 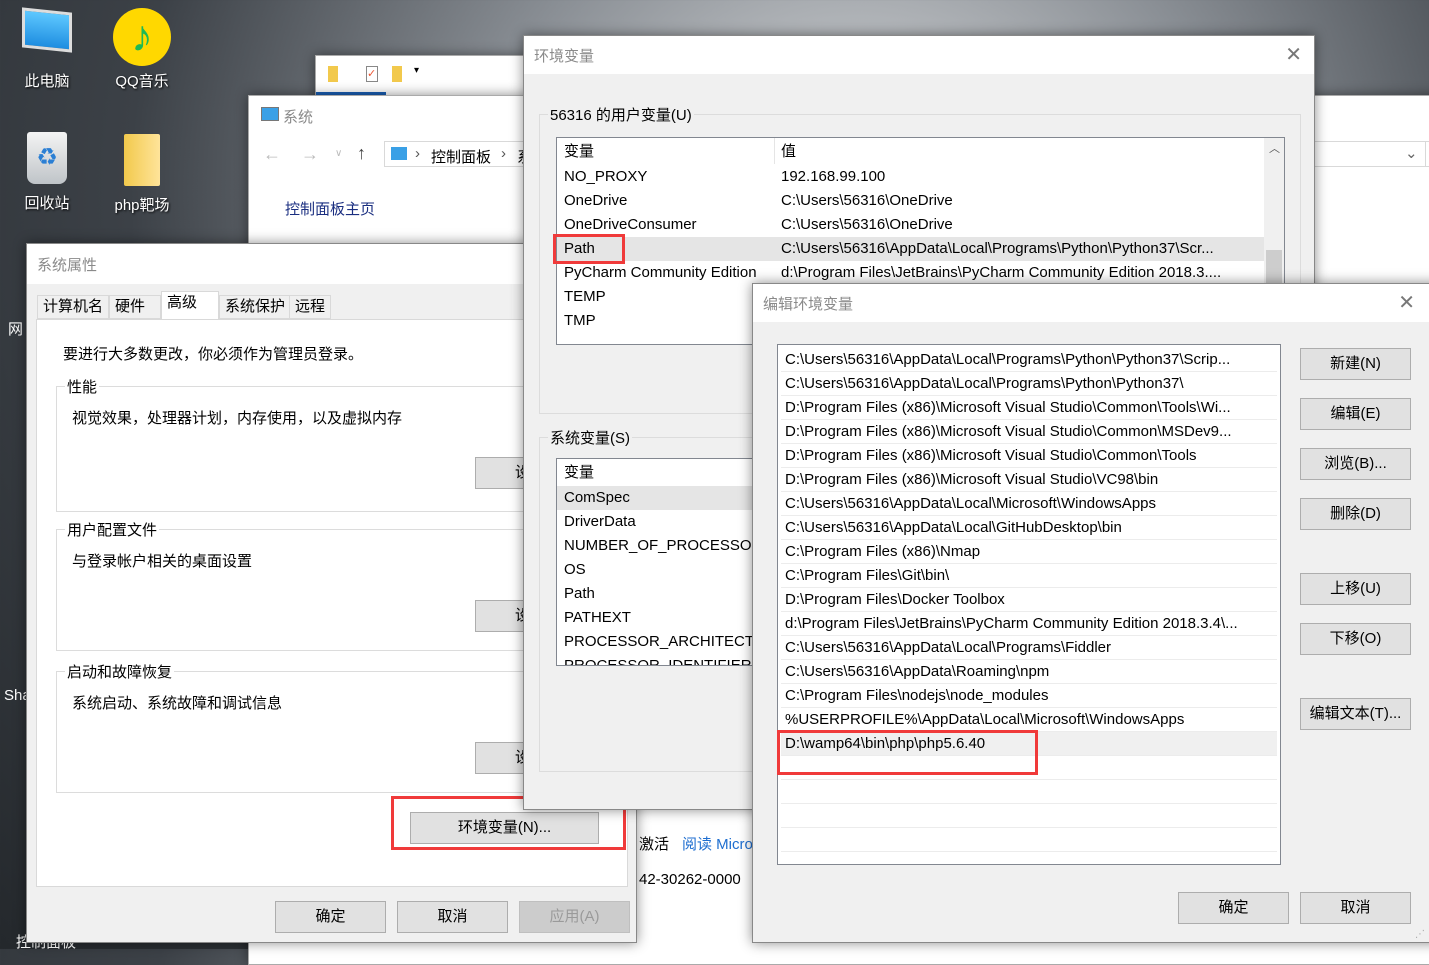 What do you see at coordinates (668, 545) in the screenshot?
I see `variable-name: NUMBER_OF_PROCESSORS` at bounding box center [668, 545].